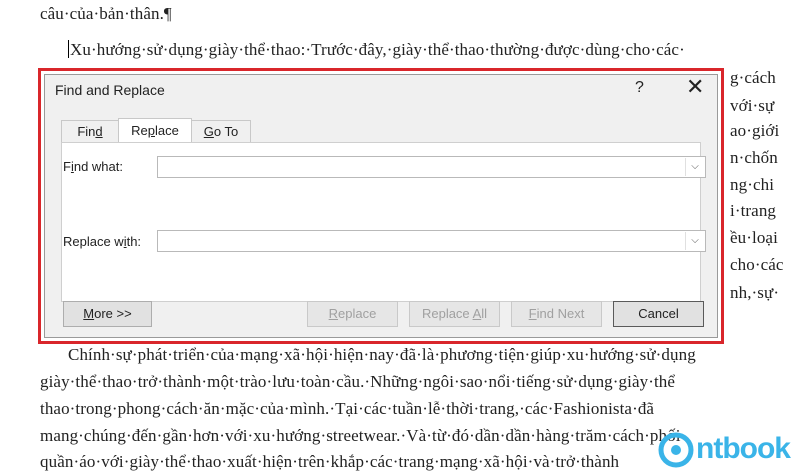 Image resolution: width=800 pixels, height=476 pixels. Describe the element at coordinates (110, 90) in the screenshot. I see `dialog-title: Find and Replace` at that location.